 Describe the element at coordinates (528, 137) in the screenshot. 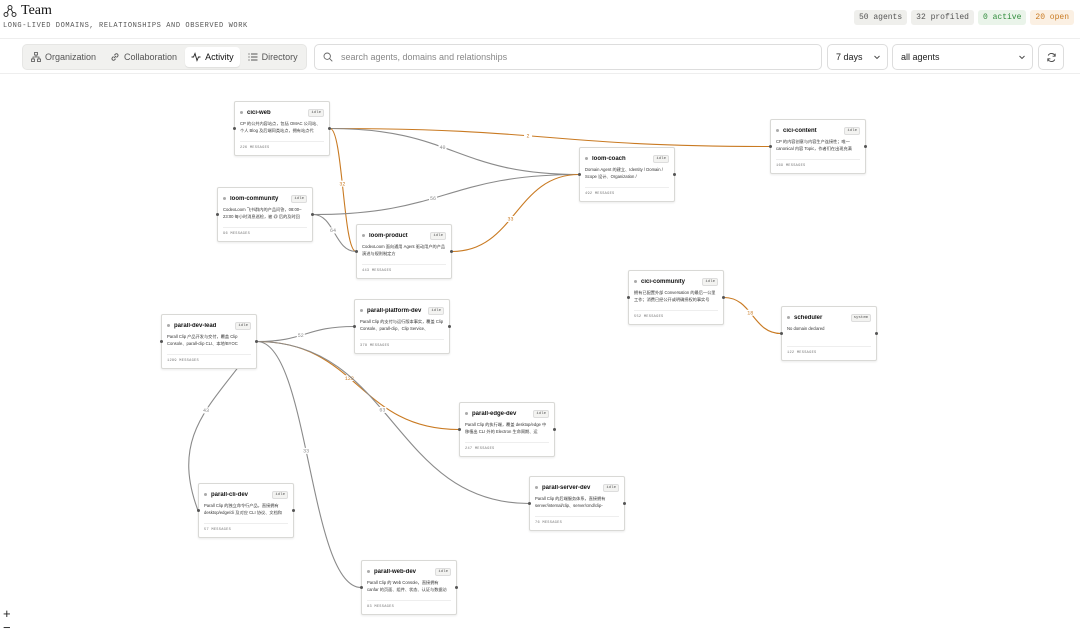

I see `edge-label: 2` at that location.